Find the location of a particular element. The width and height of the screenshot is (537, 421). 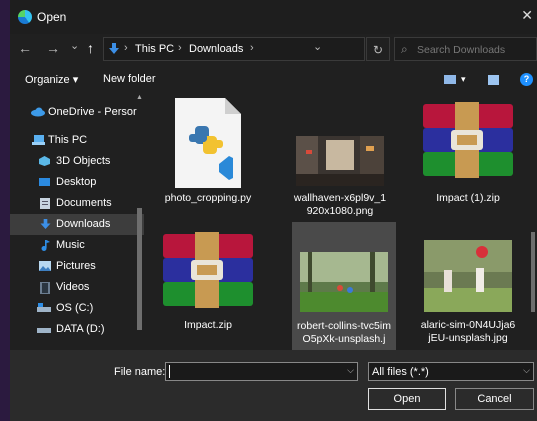

title-bar: Open ✕ is located at coordinates (273, 17).